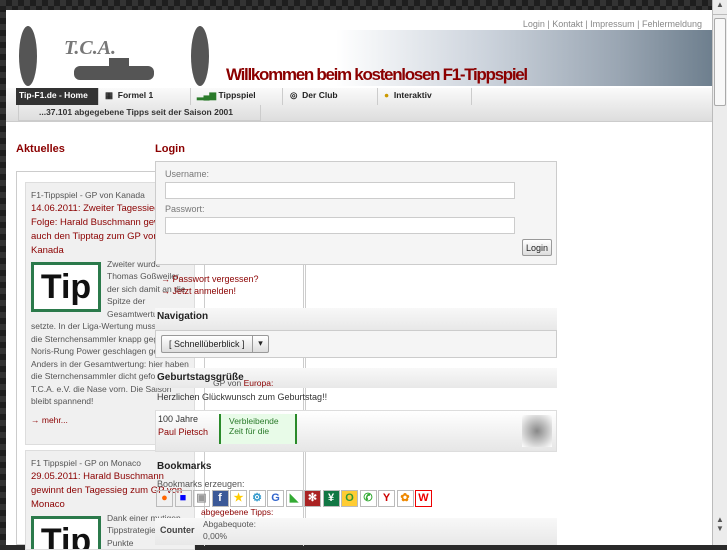 This screenshot has height=550, width=727. I want to click on username-label: Username:, so click(187, 174).